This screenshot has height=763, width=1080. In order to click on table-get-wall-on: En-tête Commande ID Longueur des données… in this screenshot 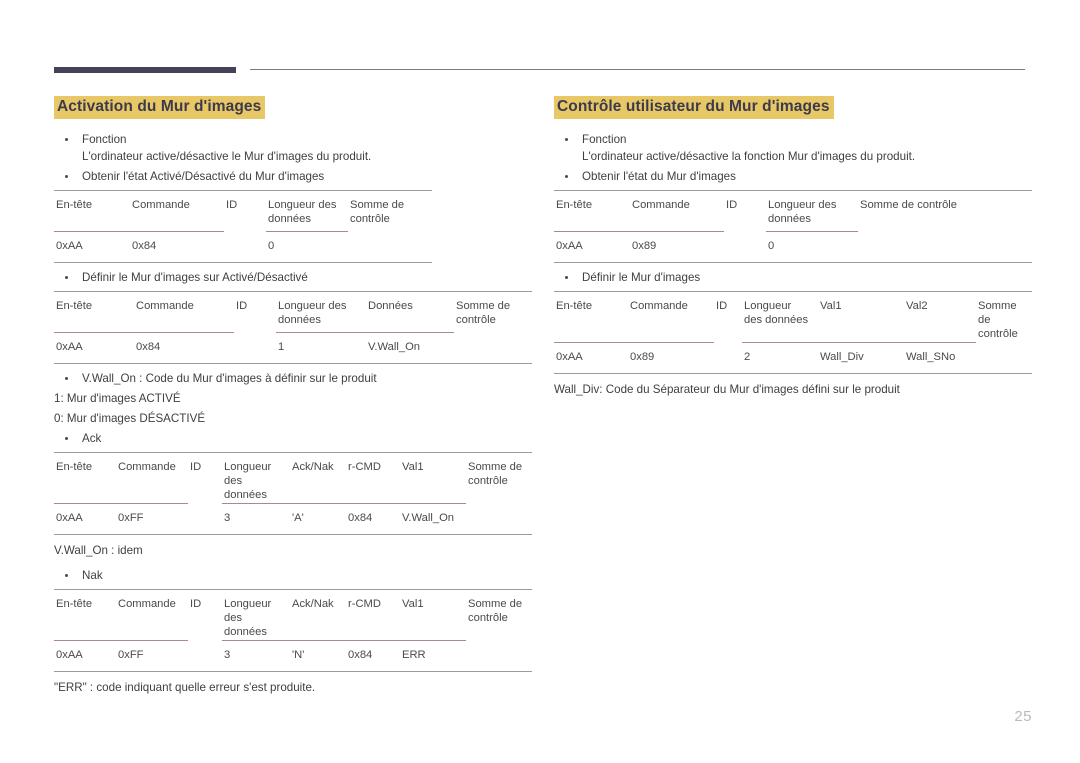, I will do `click(243, 226)`.